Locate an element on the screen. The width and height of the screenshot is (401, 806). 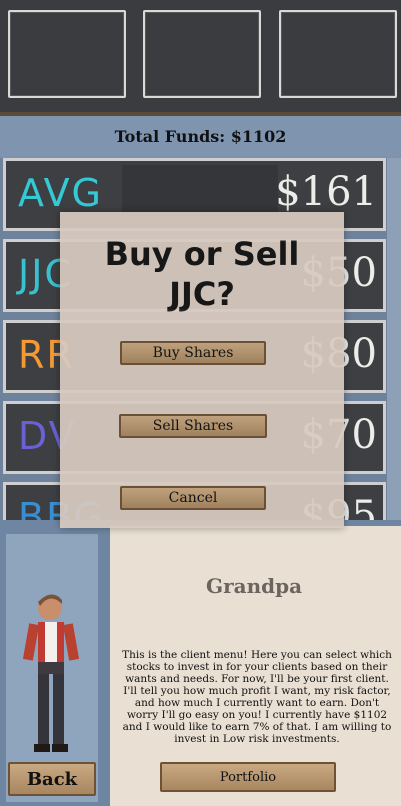
buy-shares-button: Buy Shares is located at coordinates (193, 353).